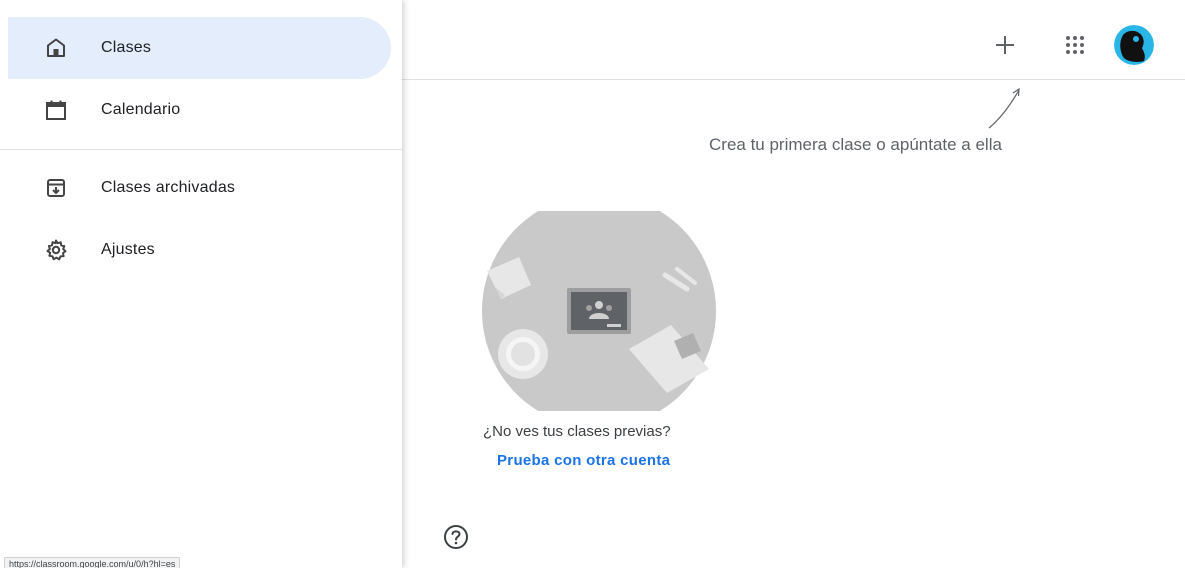 The width and height of the screenshot is (1185, 568). What do you see at coordinates (199, 48) in the screenshot?
I see `sidebar-item-clases: Clases` at bounding box center [199, 48].